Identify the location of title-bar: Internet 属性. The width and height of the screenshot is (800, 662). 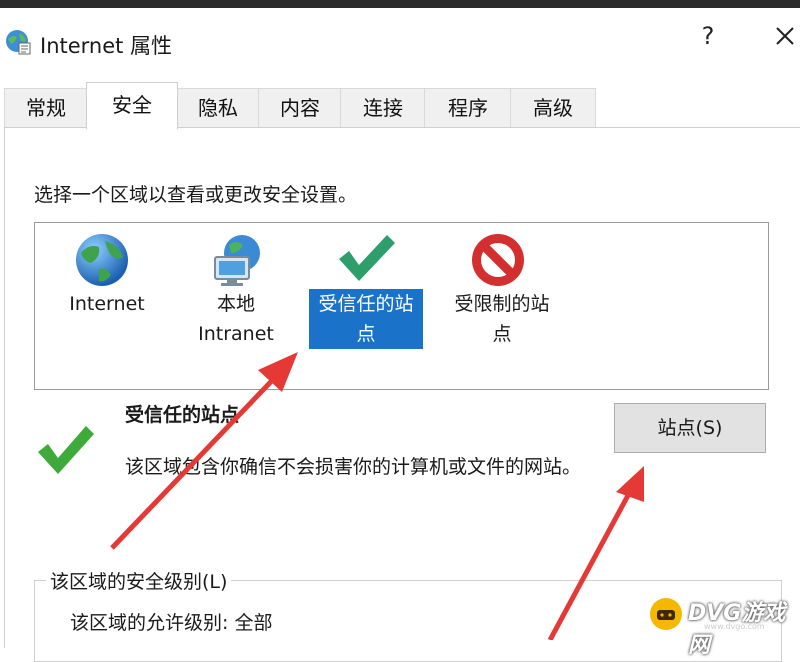
(400, 37).